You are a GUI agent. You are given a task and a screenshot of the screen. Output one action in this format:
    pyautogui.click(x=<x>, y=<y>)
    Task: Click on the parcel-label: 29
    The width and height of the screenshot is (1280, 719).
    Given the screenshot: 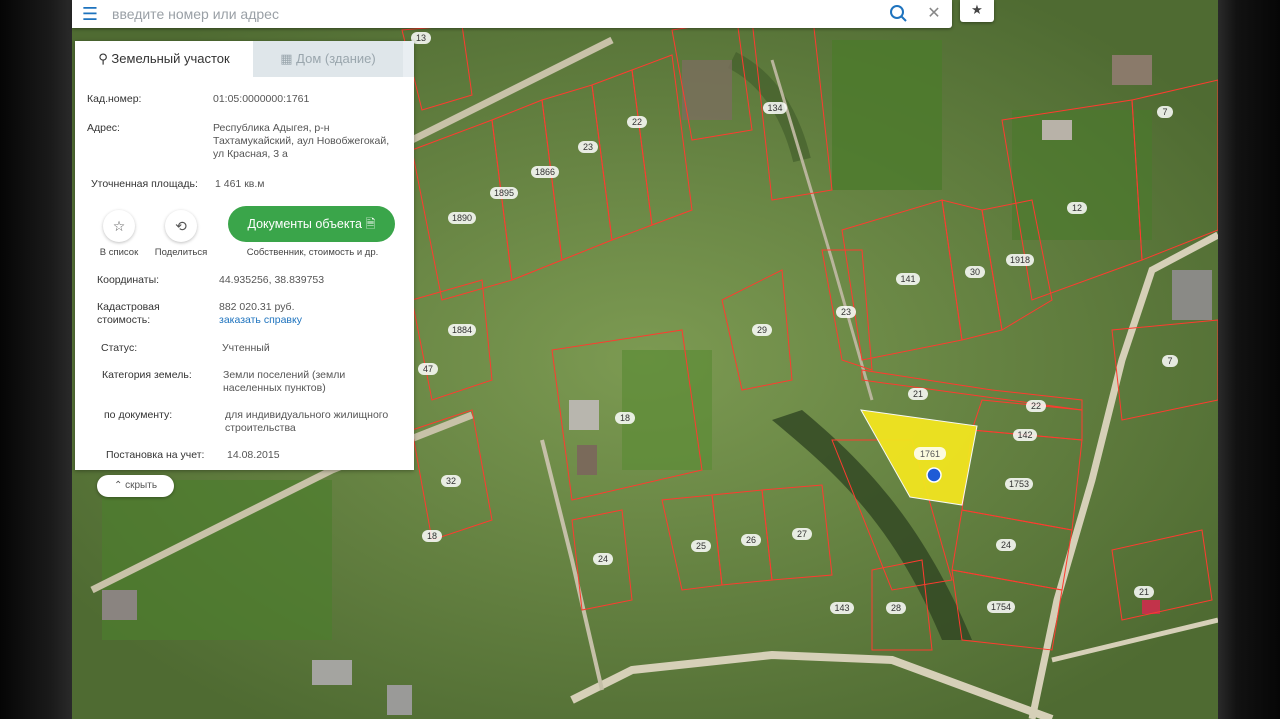 What is the action you would take?
    pyautogui.click(x=762, y=330)
    